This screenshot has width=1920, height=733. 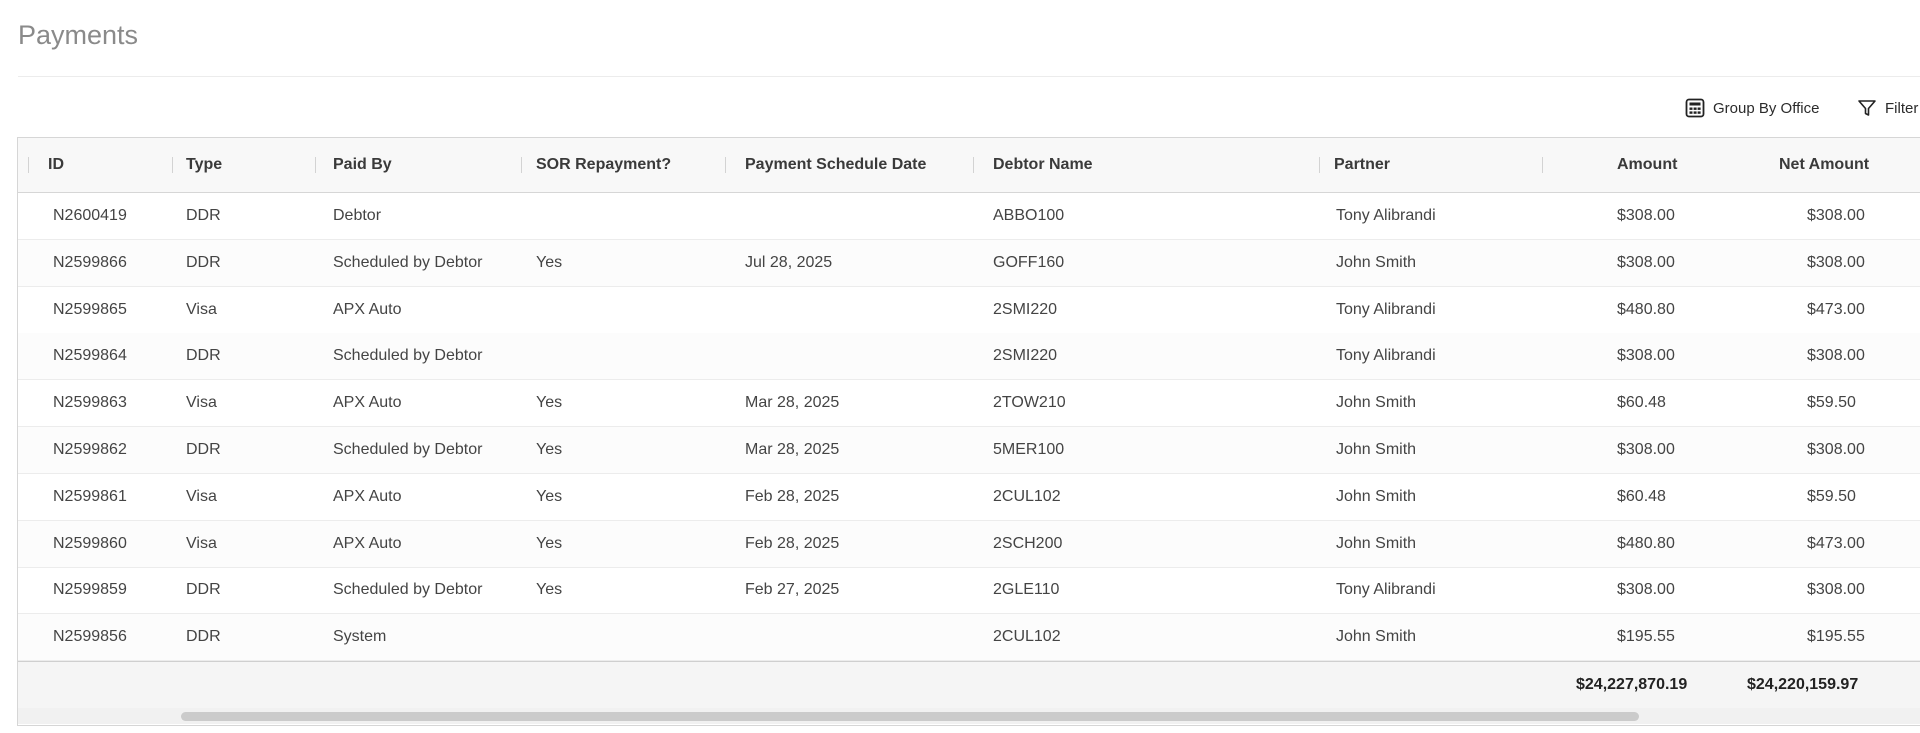 What do you see at coordinates (1027, 496) in the screenshot?
I see `cell-debtor-name: 2CUL102` at bounding box center [1027, 496].